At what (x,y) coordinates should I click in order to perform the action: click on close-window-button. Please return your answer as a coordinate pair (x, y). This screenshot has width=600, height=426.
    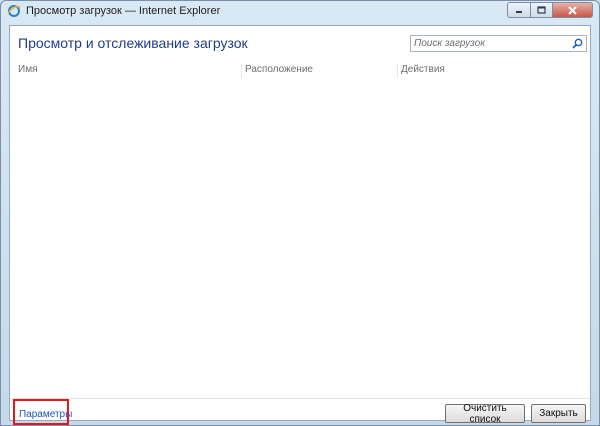
    Looking at the image, I should click on (573, 10).